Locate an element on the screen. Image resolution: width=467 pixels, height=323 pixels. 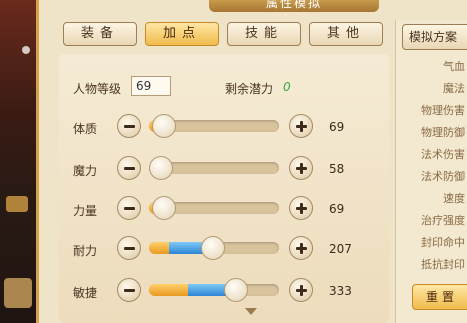
attribute-name: 体质 is located at coordinates (85, 129).